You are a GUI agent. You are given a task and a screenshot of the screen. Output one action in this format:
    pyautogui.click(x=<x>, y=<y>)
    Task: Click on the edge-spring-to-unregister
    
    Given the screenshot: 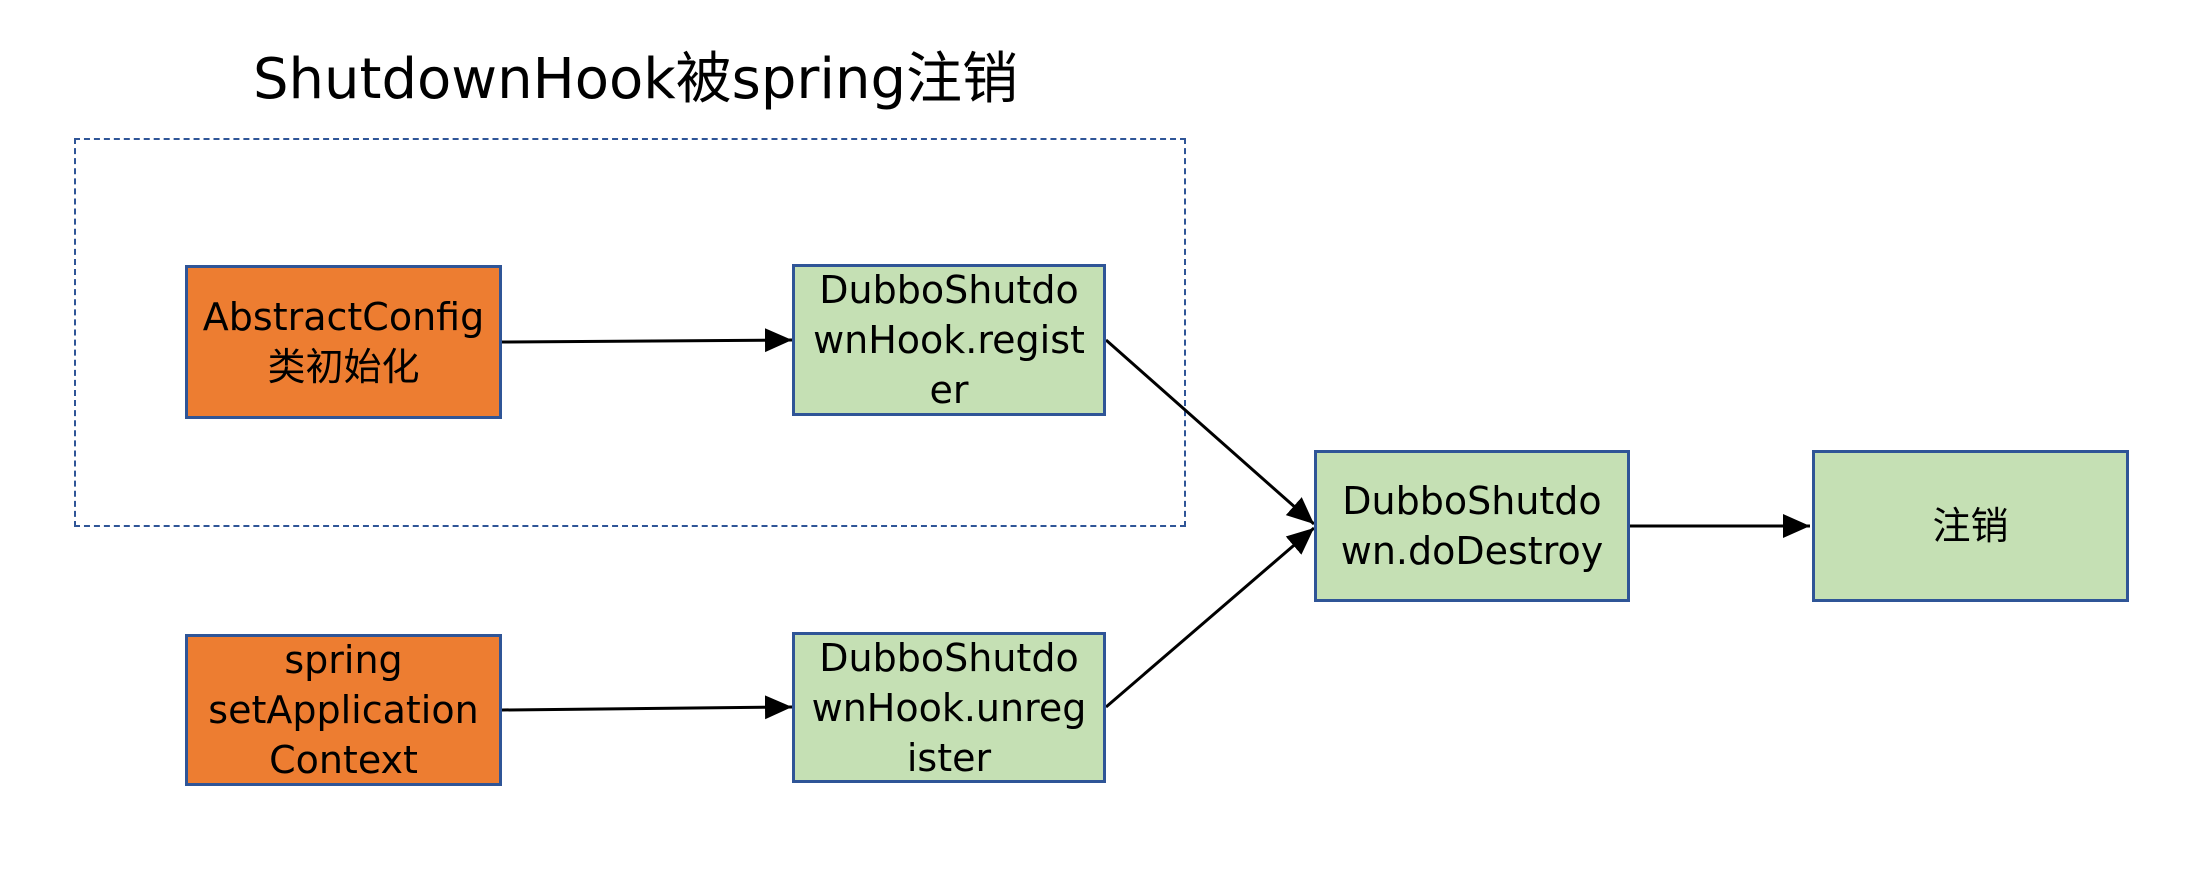 What is the action you would take?
    pyautogui.click(x=647, y=707)
    